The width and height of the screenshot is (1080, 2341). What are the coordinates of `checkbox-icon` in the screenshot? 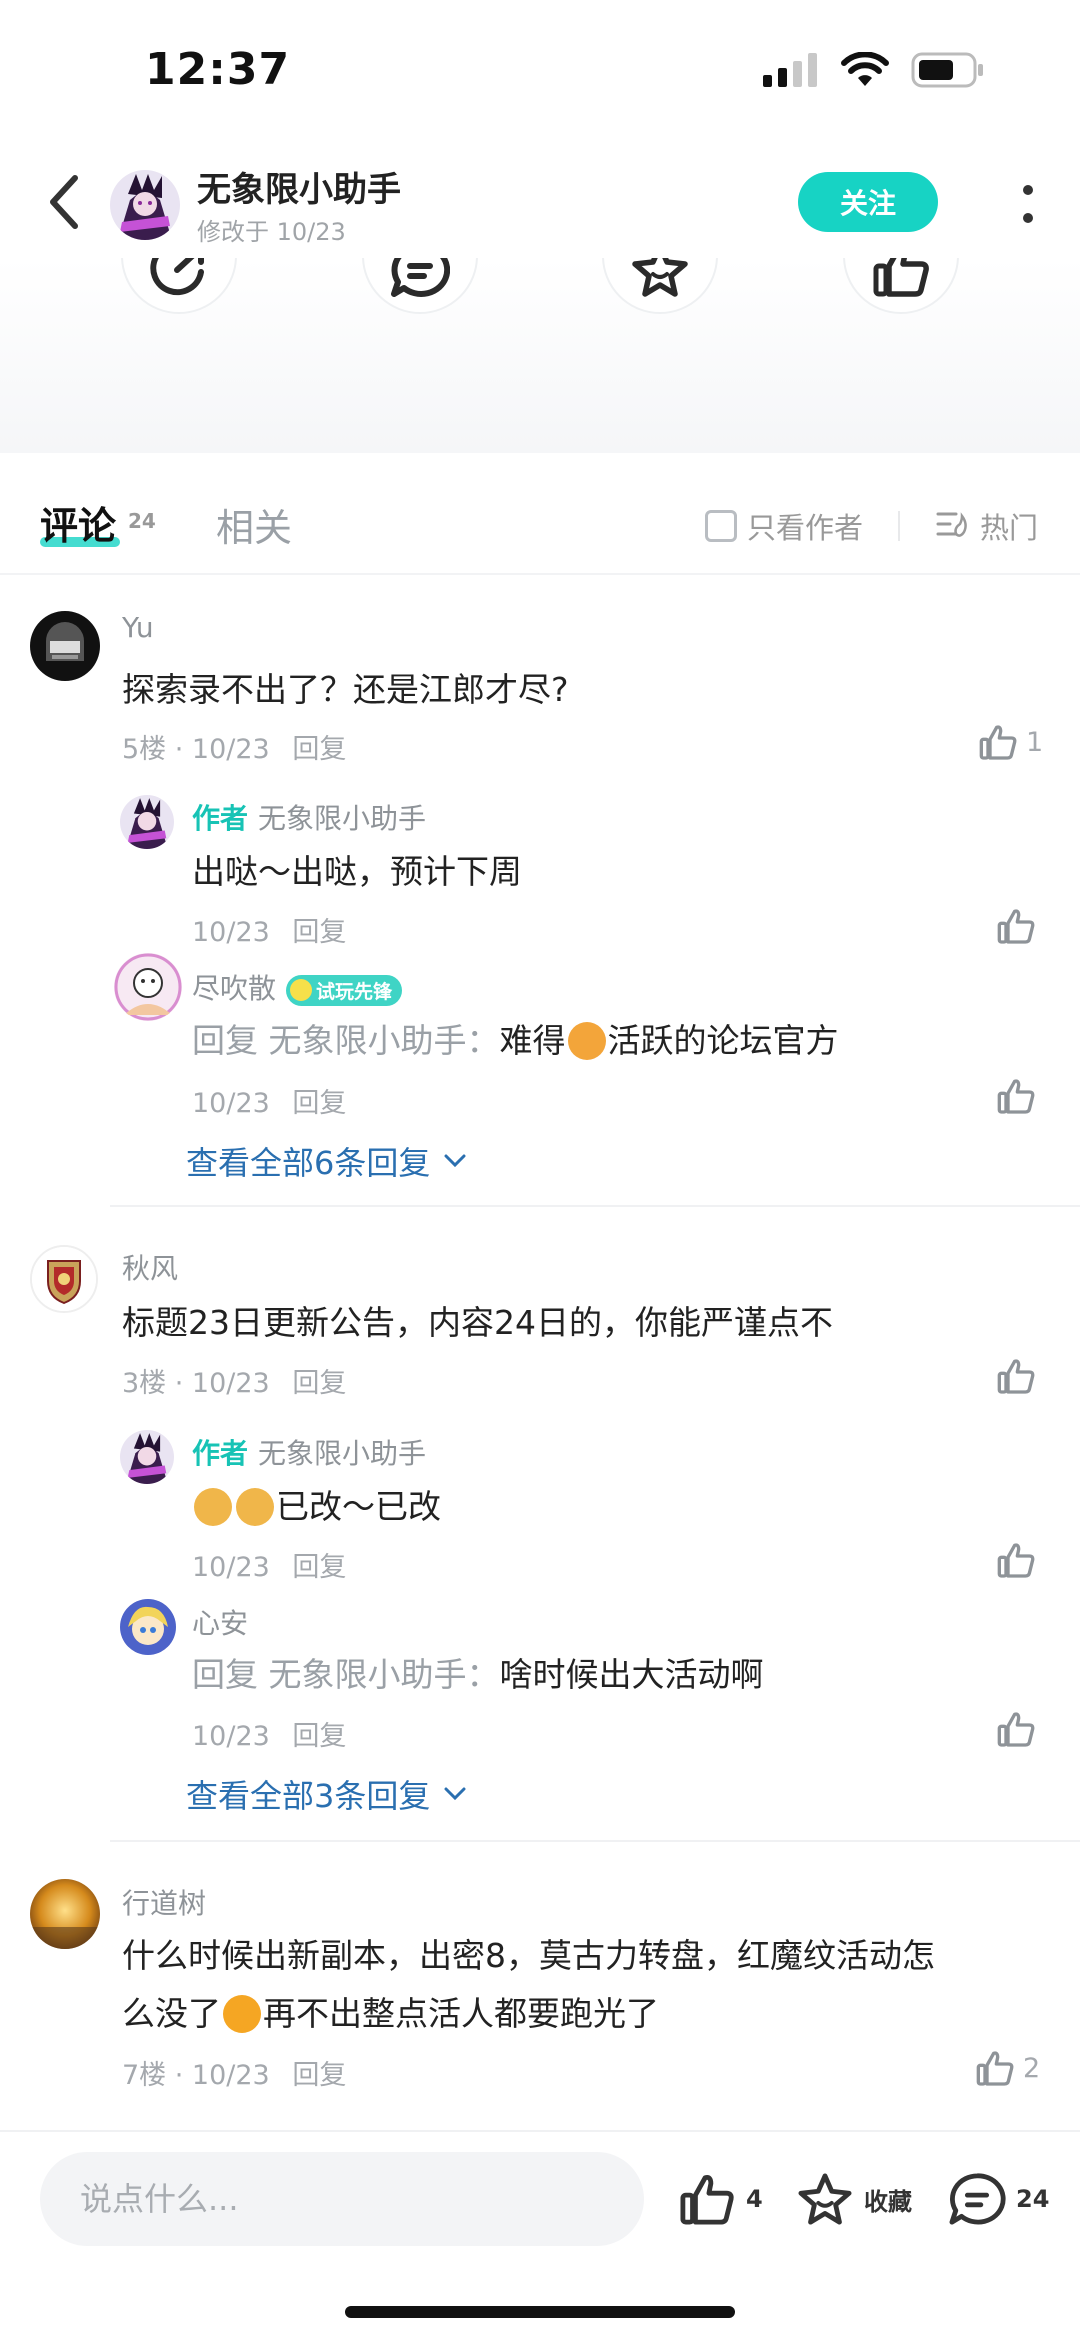 It's located at (721, 526).